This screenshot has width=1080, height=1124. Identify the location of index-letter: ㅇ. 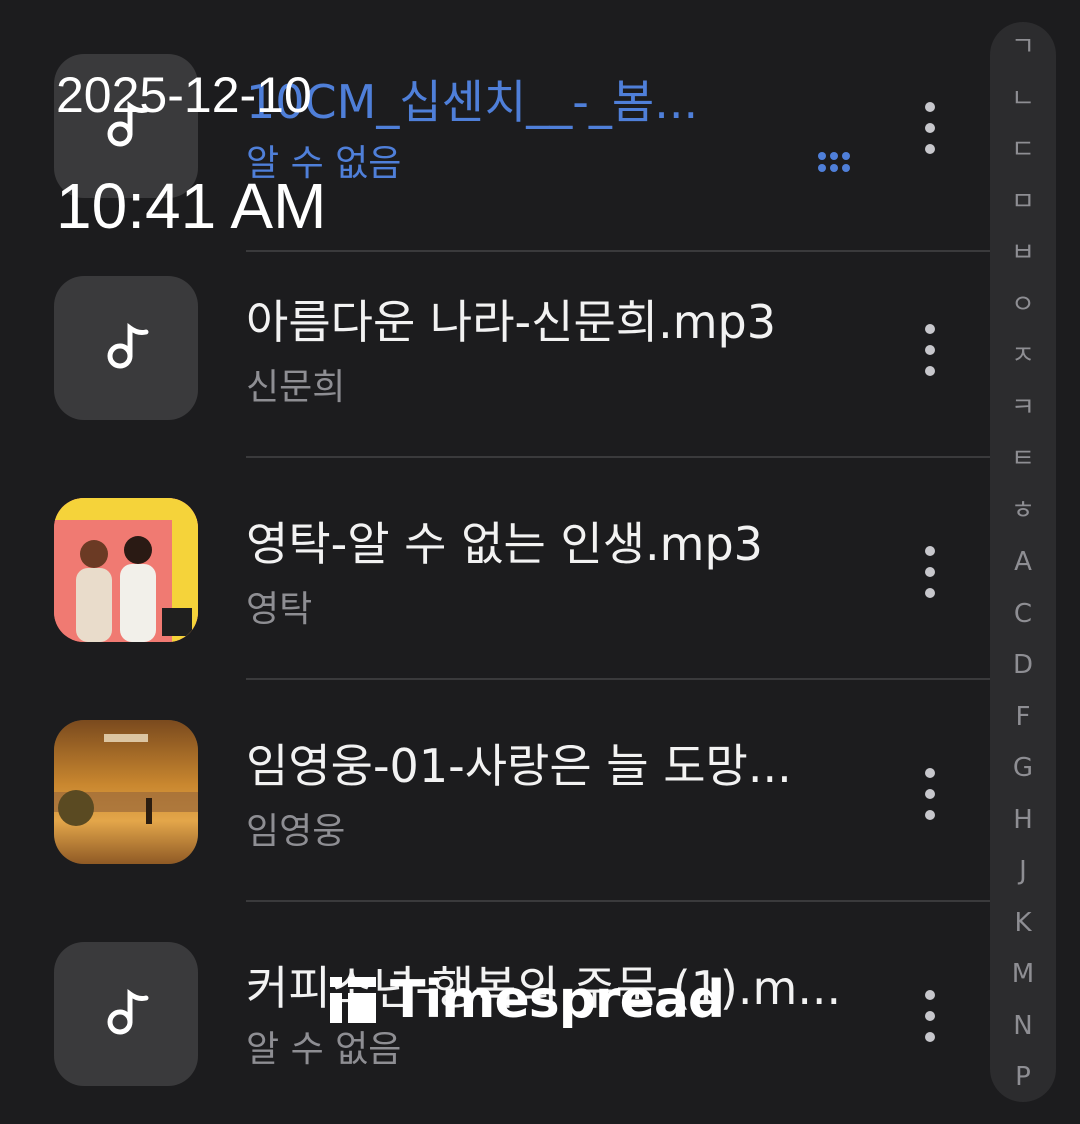
(1023, 305).